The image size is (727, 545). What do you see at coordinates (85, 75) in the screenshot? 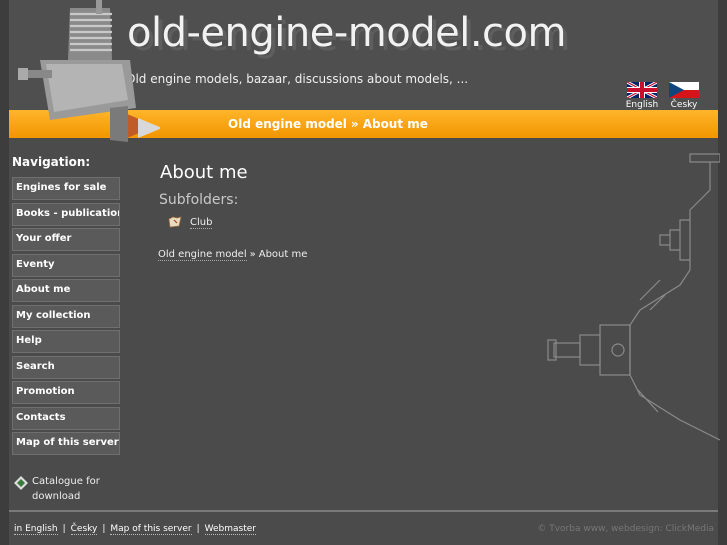
I see `engine-logo-image` at bounding box center [85, 75].